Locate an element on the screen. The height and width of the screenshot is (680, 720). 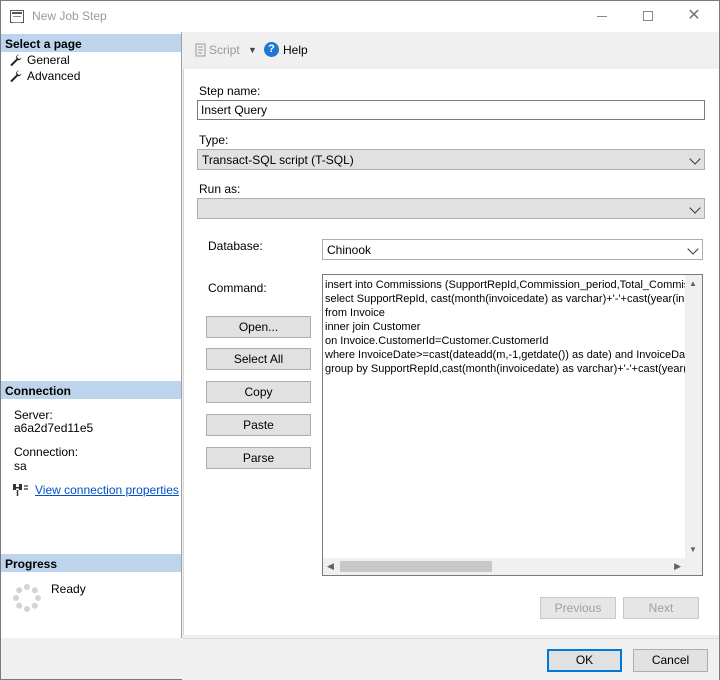
script-button: Script is located at coordinates (224, 50).